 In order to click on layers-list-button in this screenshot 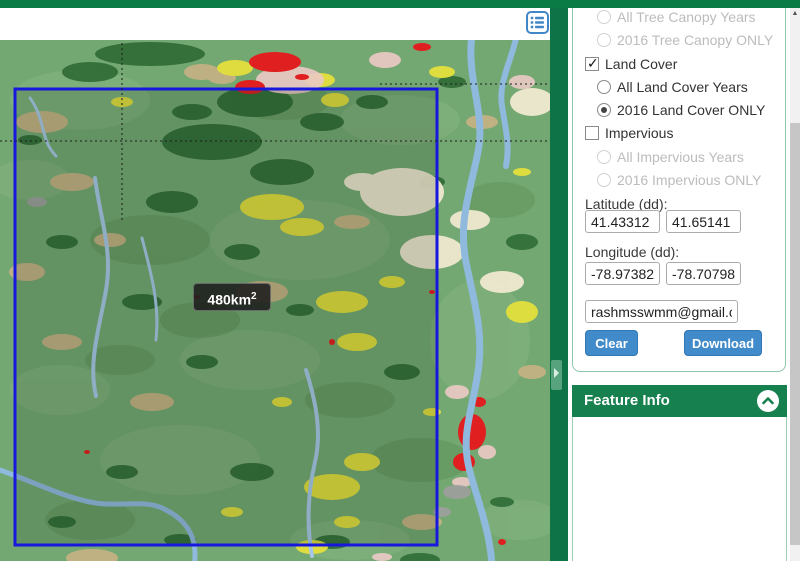, I will do `click(537, 22)`.